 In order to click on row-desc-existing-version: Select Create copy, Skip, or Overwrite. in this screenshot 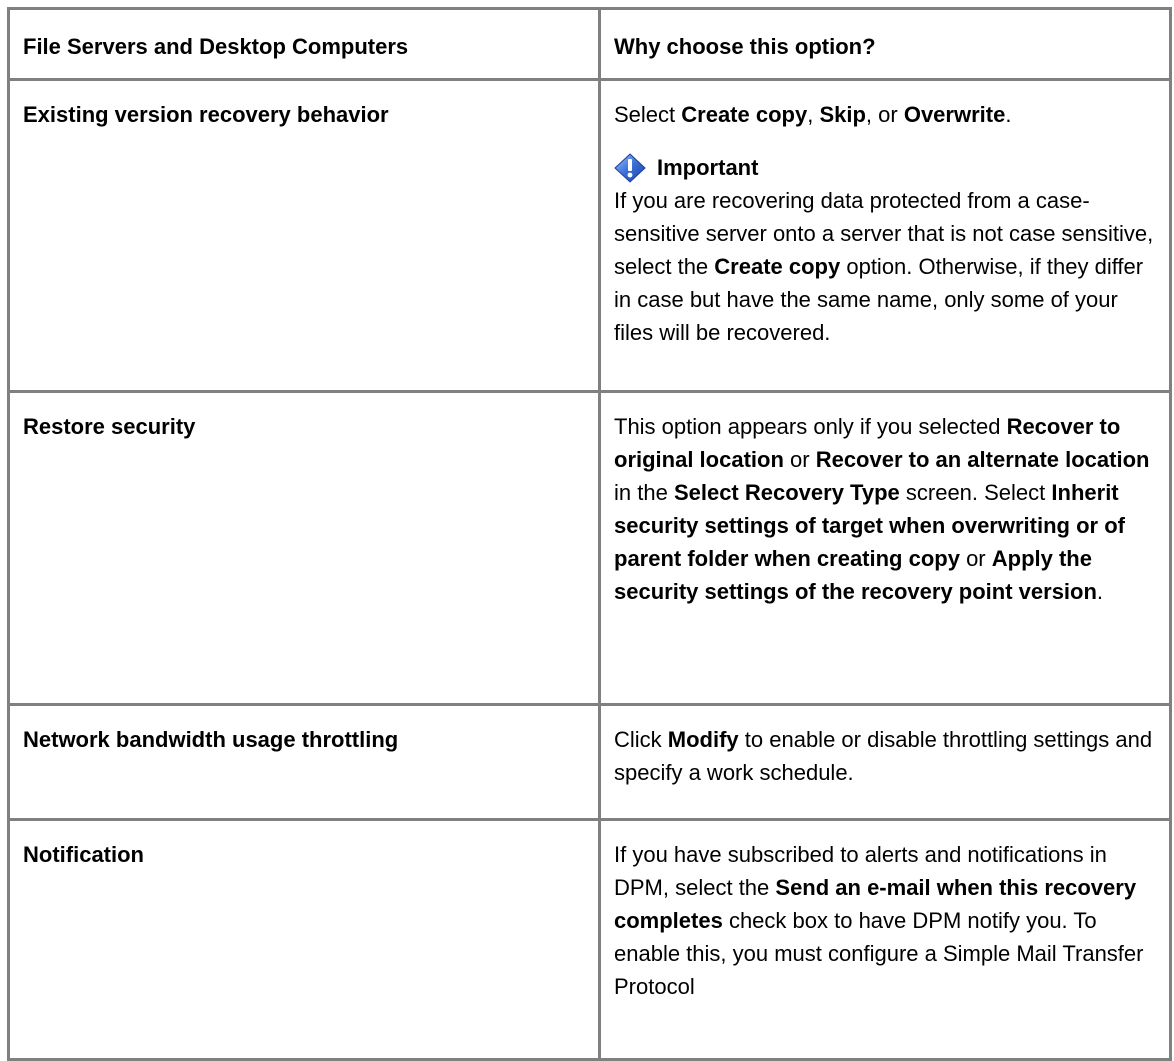, I will do `click(885, 235)`.